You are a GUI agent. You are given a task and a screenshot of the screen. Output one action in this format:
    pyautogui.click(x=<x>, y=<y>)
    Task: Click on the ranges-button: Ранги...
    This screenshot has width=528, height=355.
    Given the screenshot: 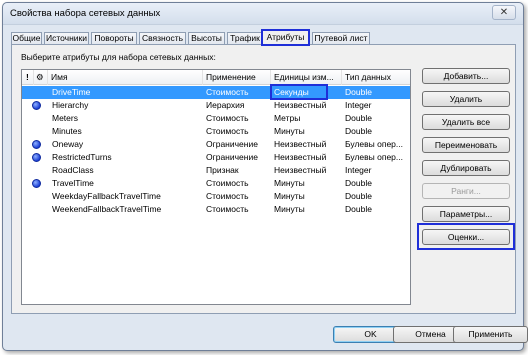 What is the action you would take?
    pyautogui.click(x=466, y=191)
    